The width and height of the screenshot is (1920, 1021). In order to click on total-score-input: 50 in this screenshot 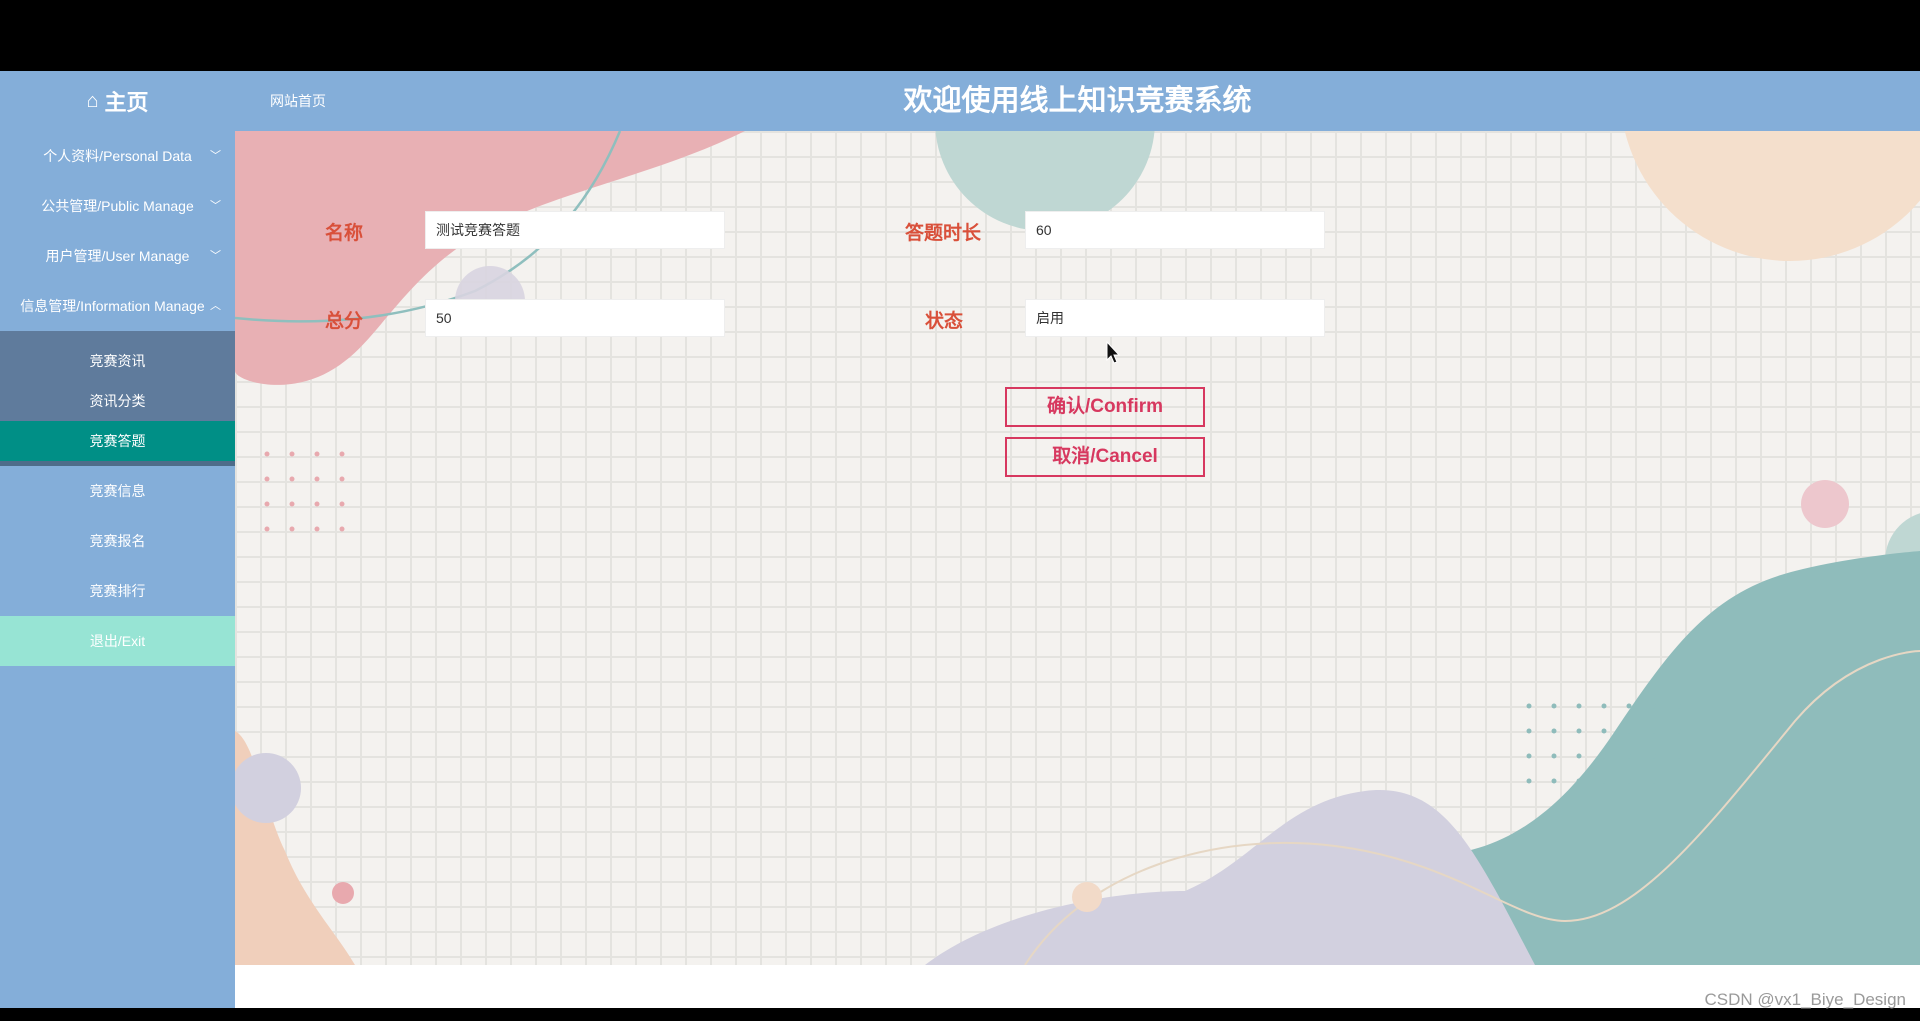, I will do `click(575, 318)`.